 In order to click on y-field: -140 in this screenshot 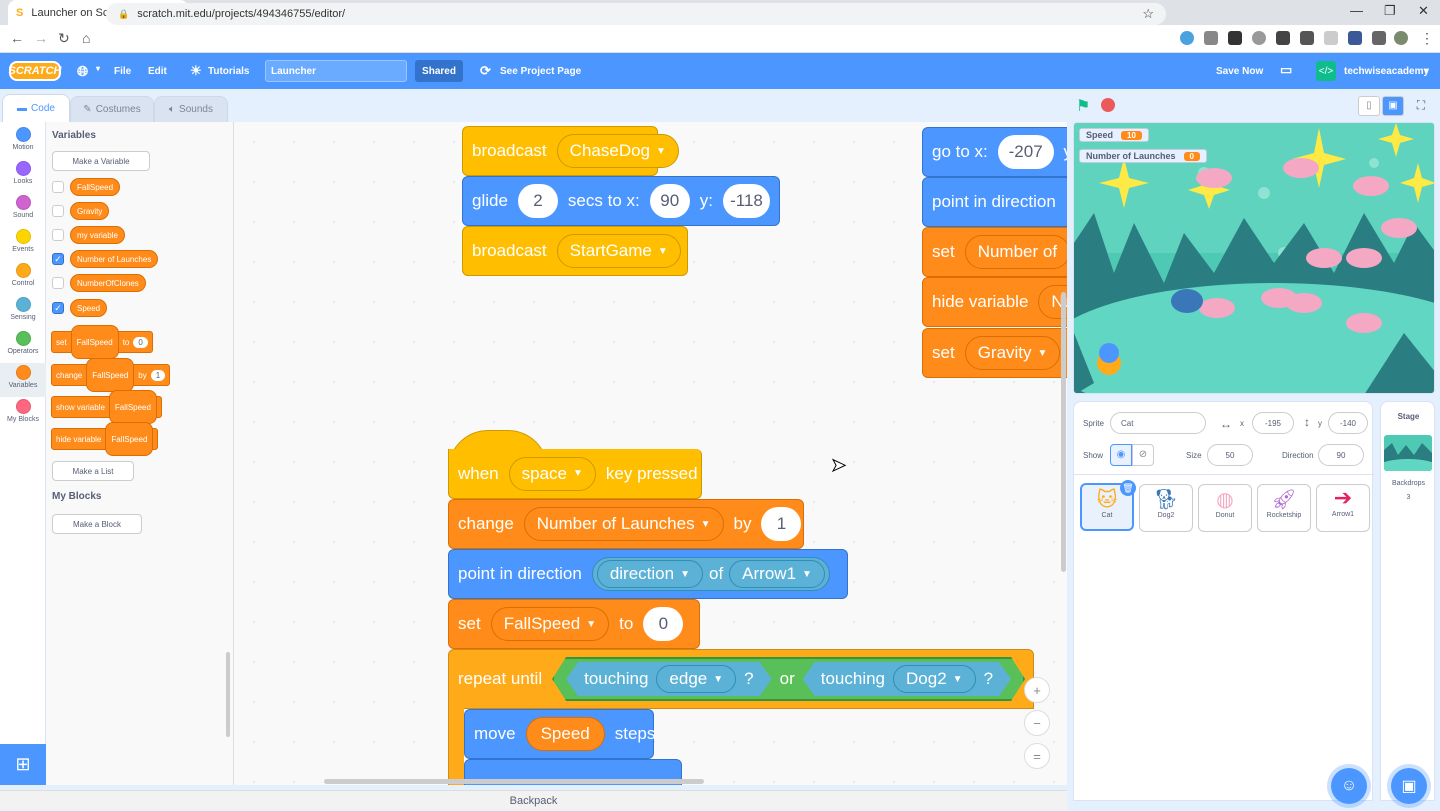, I will do `click(1348, 423)`.